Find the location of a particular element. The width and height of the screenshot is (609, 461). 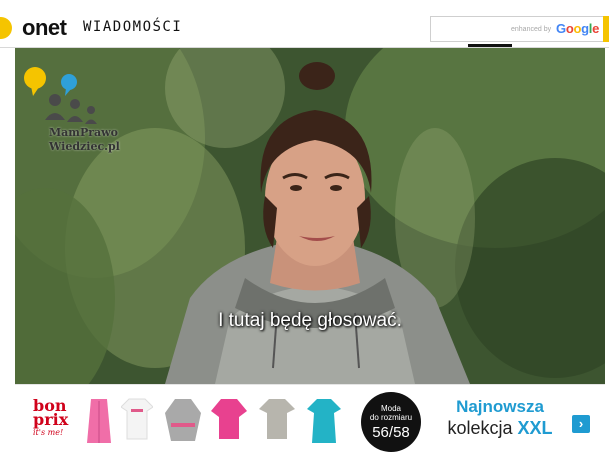

logo-line-1: MamPrawo is located at coordinates (83, 132).